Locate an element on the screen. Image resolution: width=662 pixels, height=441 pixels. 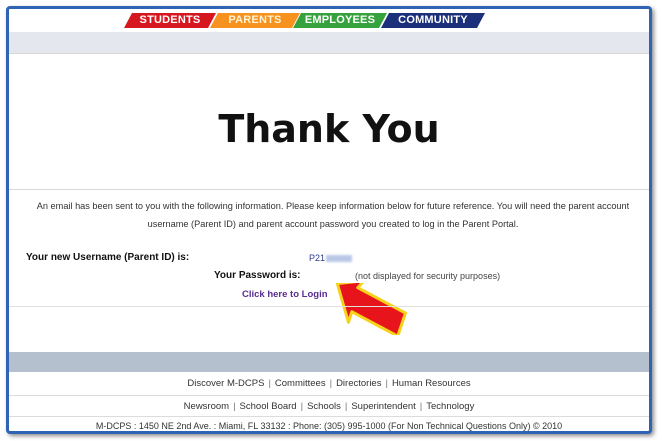
username-value-text: P21 is located at coordinates (317, 258).